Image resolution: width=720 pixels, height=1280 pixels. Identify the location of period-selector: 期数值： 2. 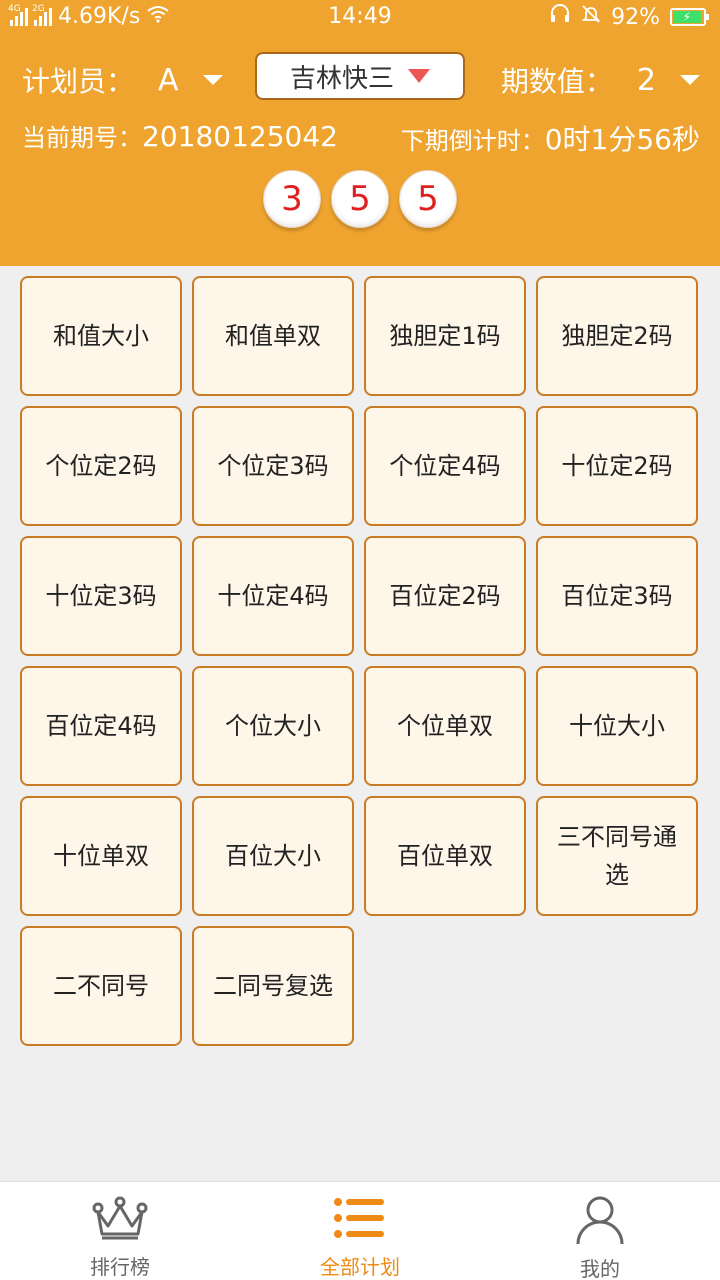
(600, 80).